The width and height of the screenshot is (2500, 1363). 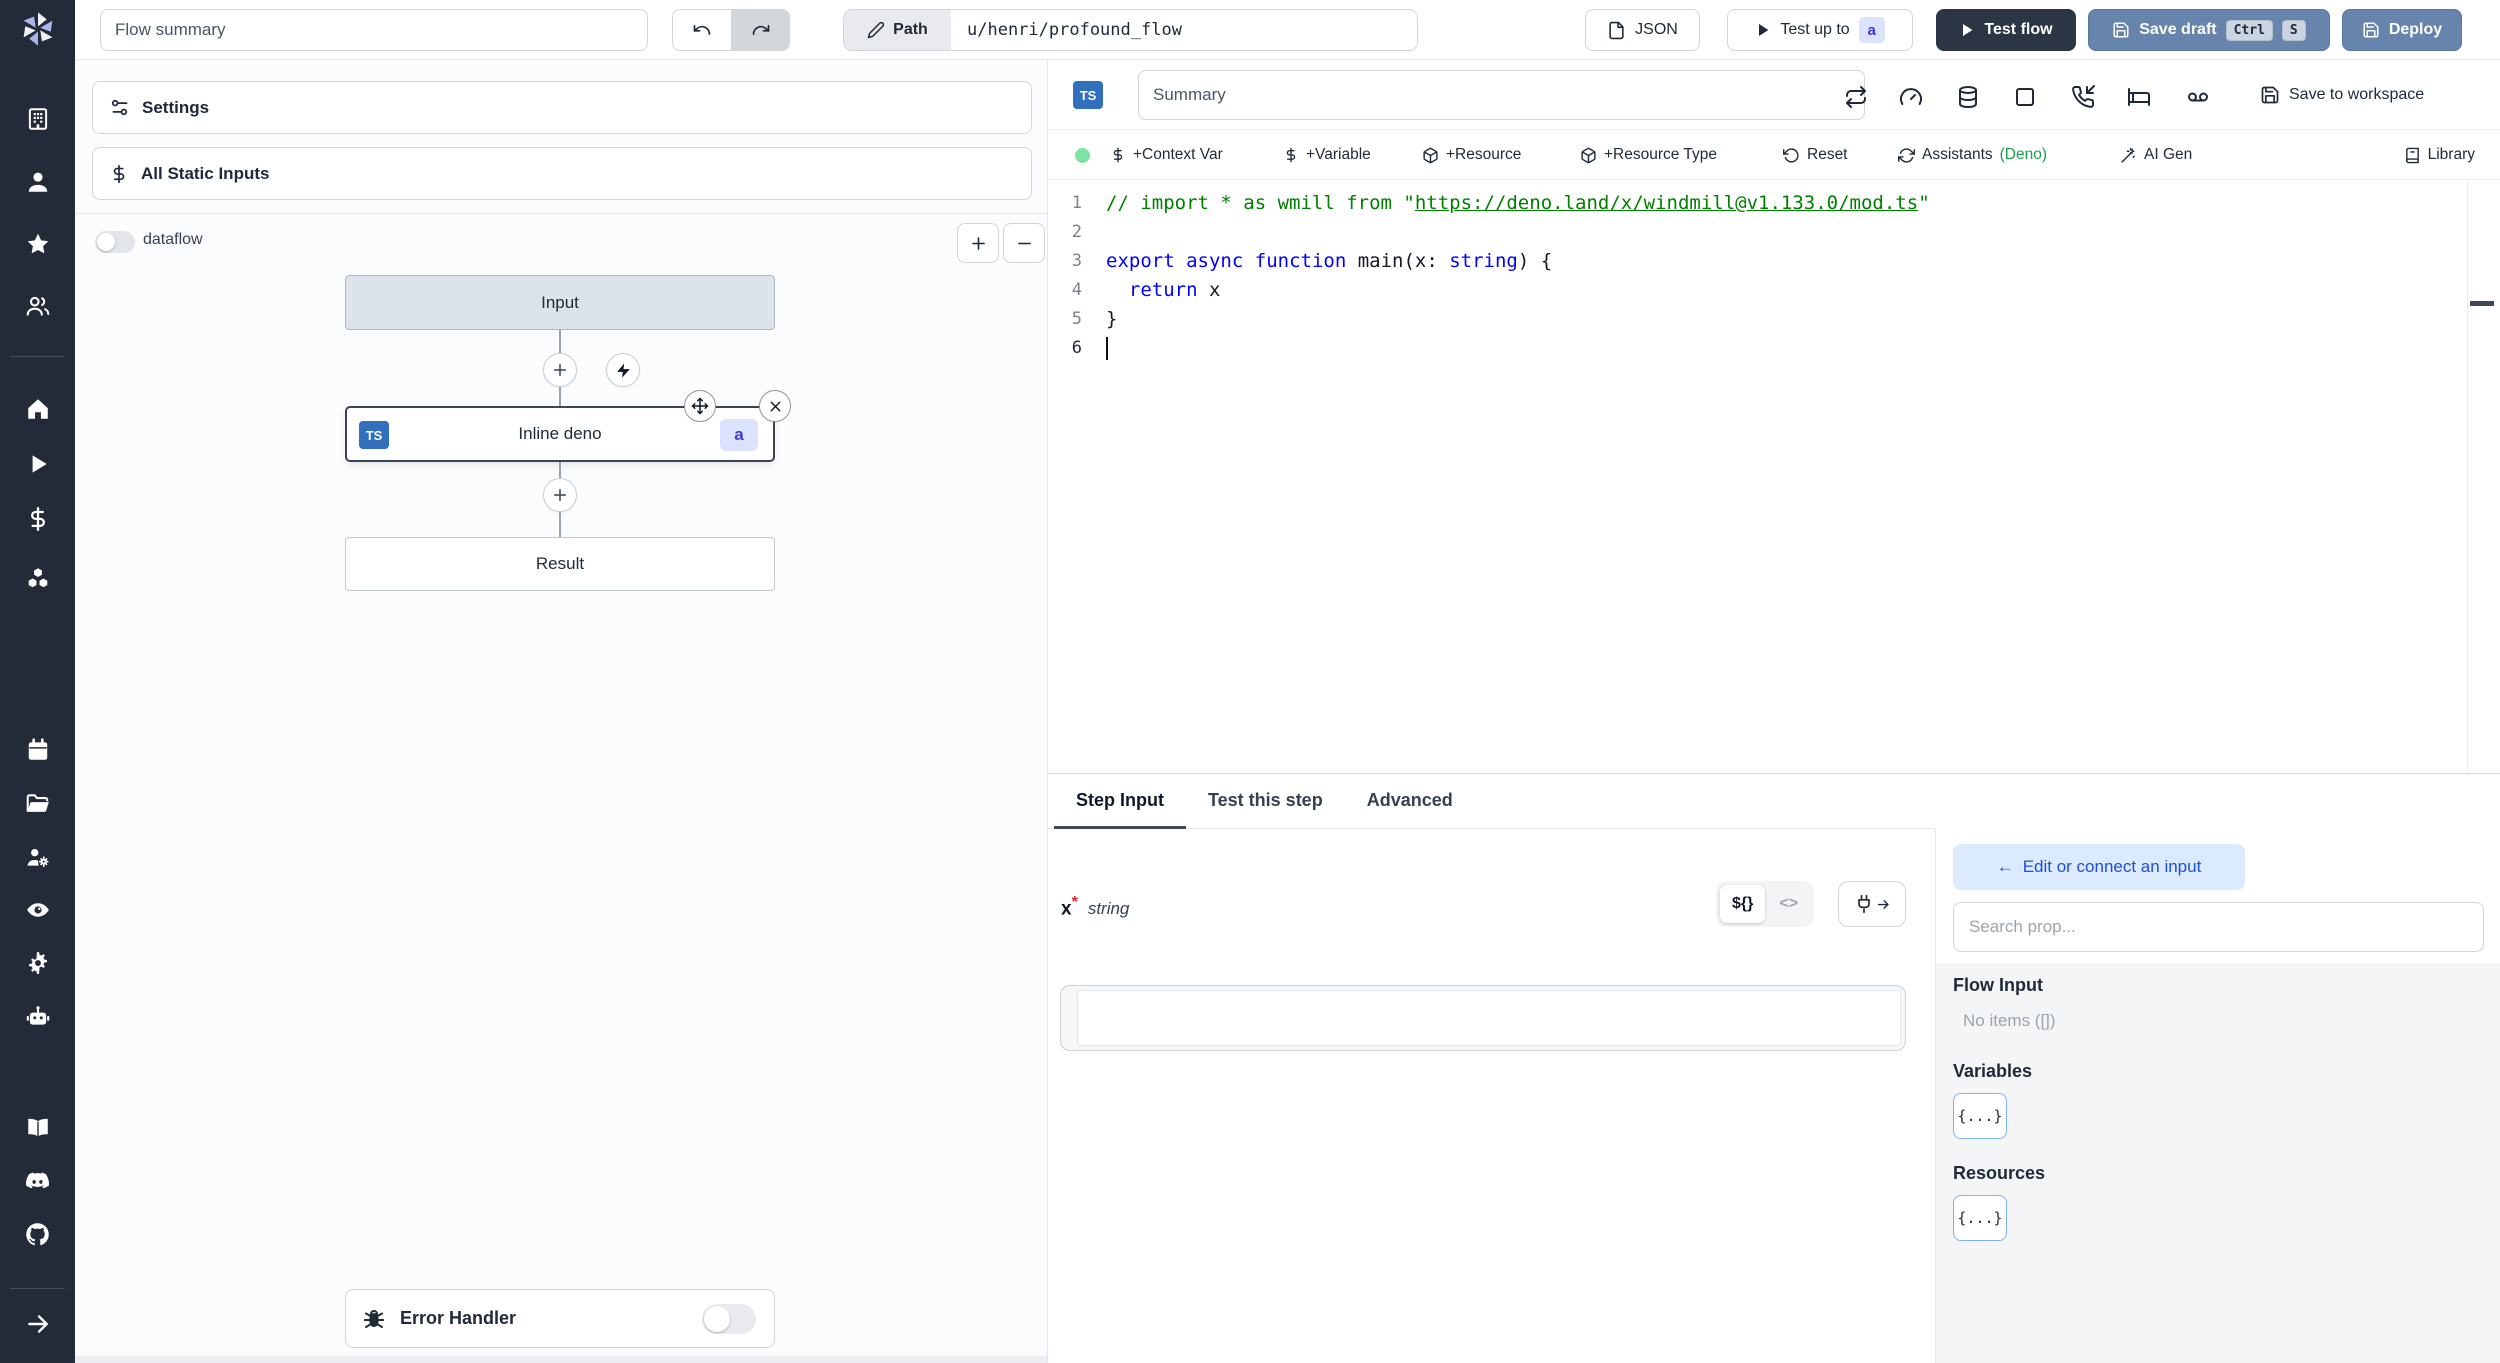 I want to click on field-value-container, so click(x=1483, y=1018).